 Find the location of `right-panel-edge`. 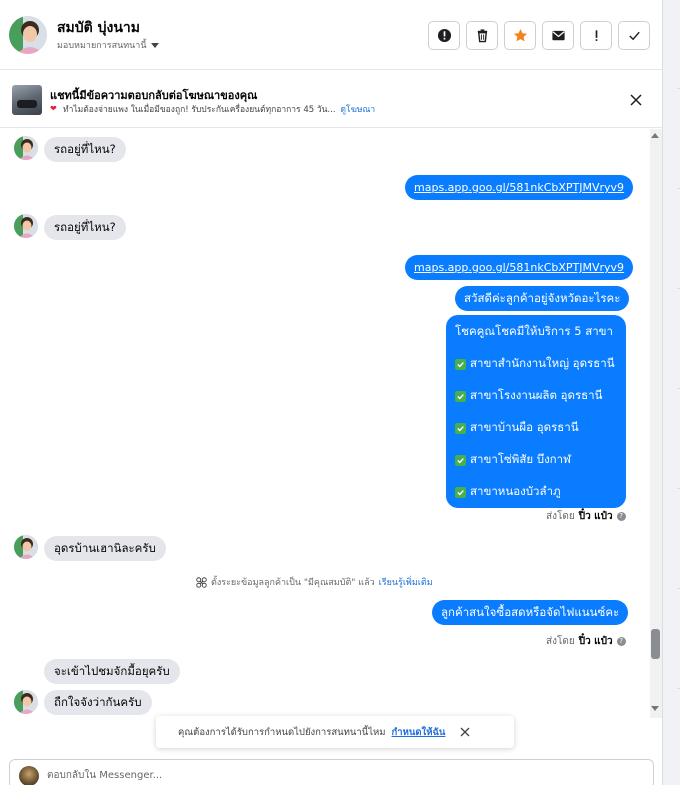

right-panel-edge is located at coordinates (671, 392).